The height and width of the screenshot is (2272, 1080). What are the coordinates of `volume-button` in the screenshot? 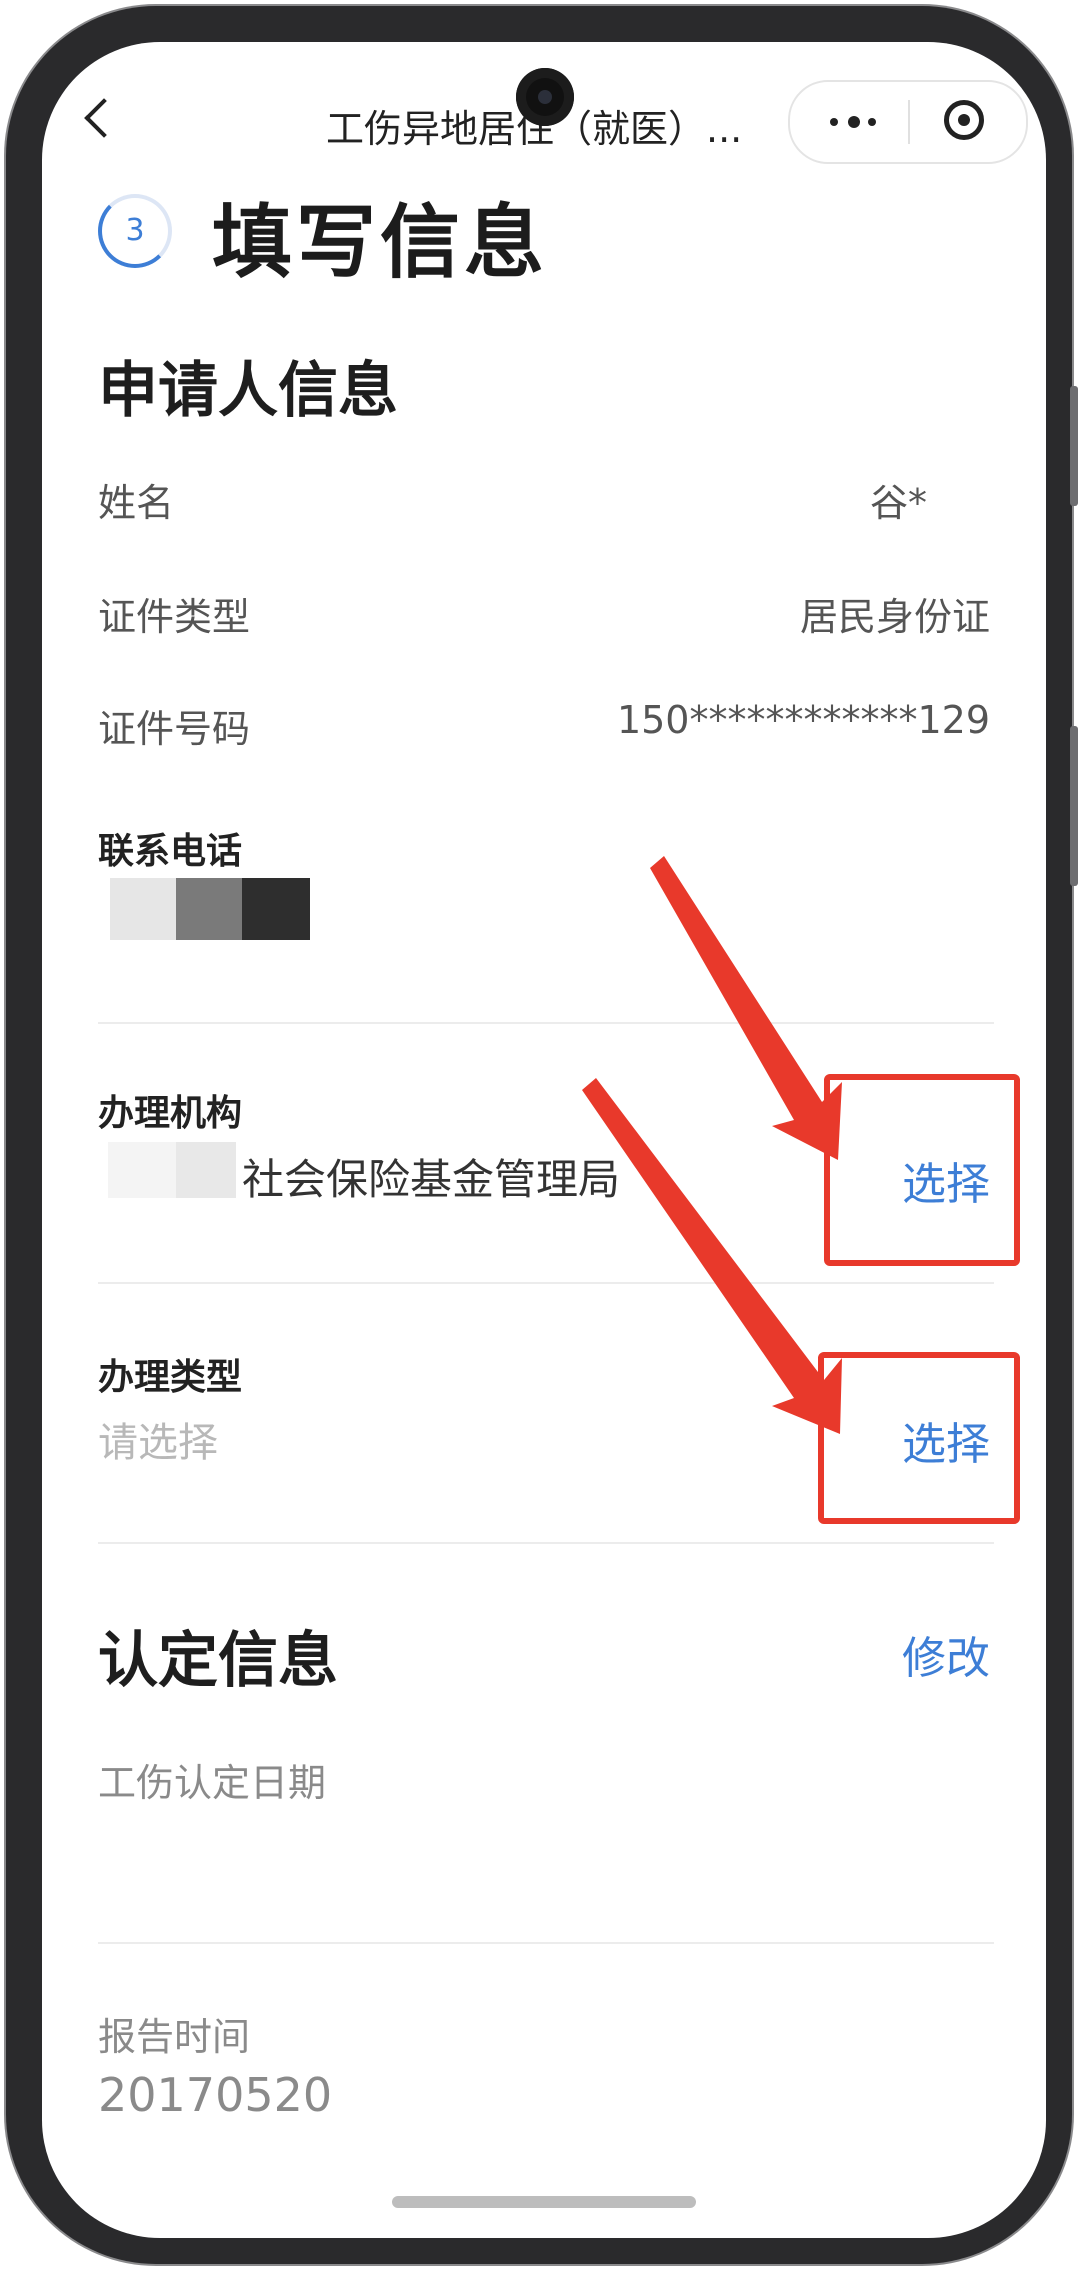 It's located at (1074, 446).